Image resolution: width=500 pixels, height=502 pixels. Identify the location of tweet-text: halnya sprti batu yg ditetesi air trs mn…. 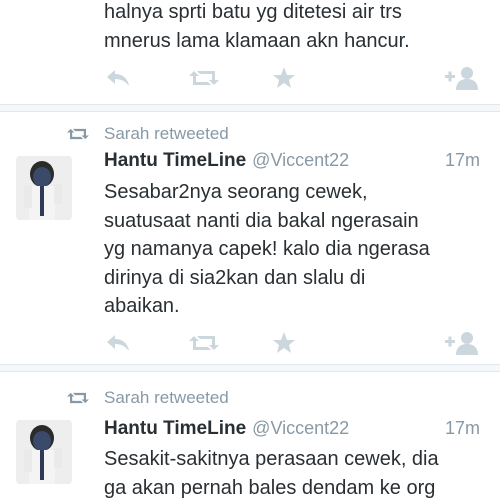
(257, 26).